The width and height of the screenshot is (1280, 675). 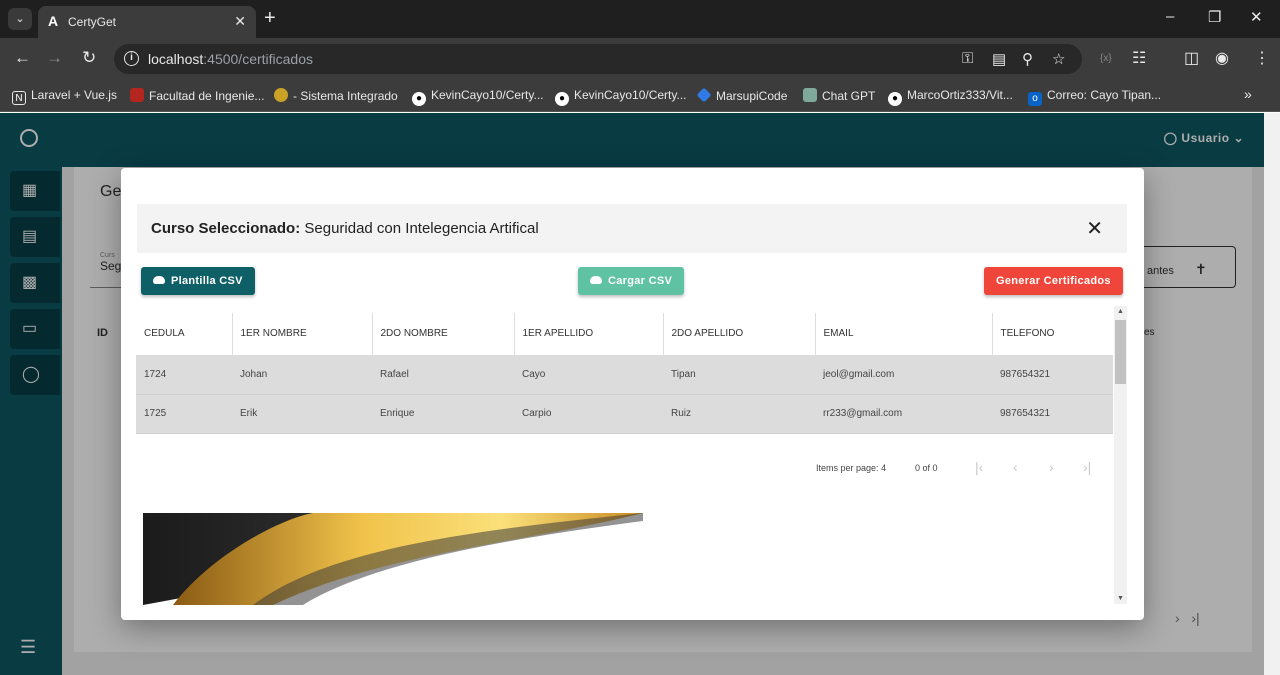 What do you see at coordinates (336, 95) in the screenshot?
I see `bookmark-item: - Sistema Integrado` at bounding box center [336, 95].